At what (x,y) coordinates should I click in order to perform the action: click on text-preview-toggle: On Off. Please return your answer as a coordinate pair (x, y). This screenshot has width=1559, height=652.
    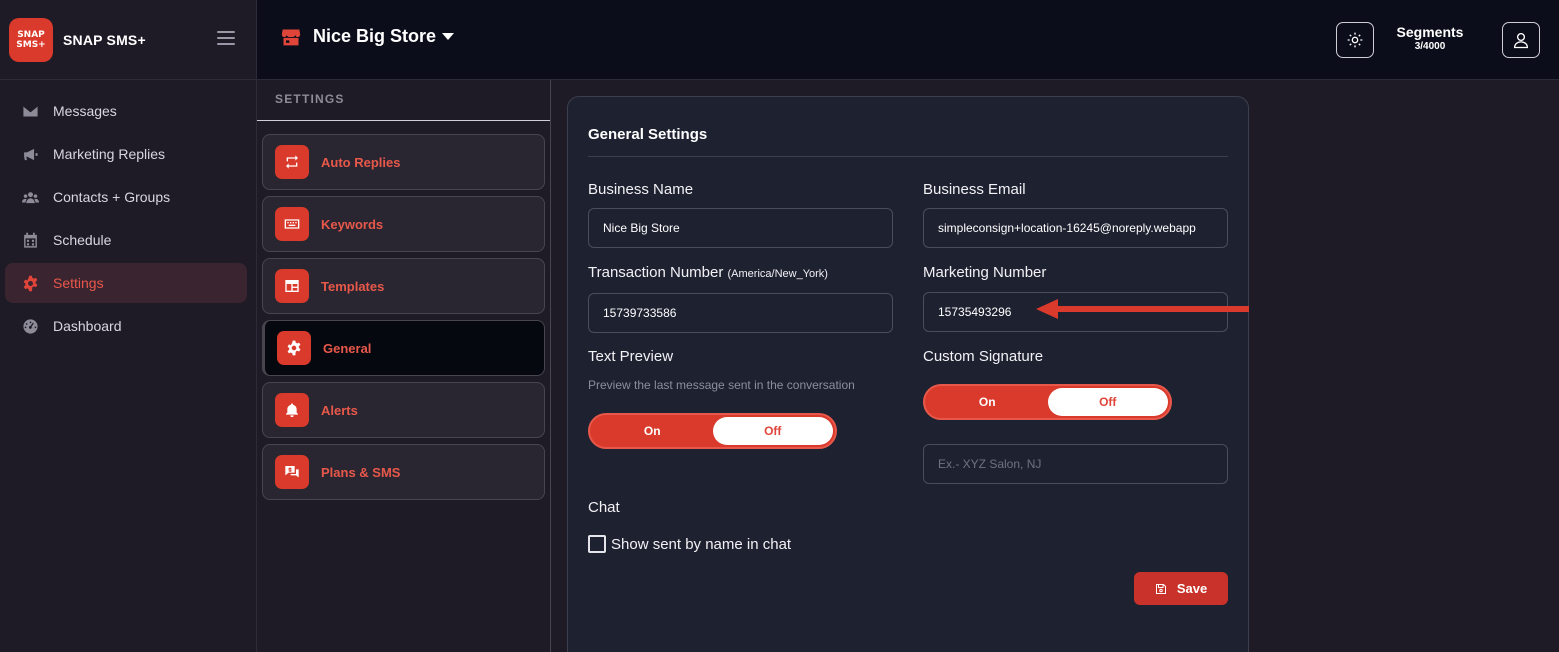
    Looking at the image, I should click on (712, 431).